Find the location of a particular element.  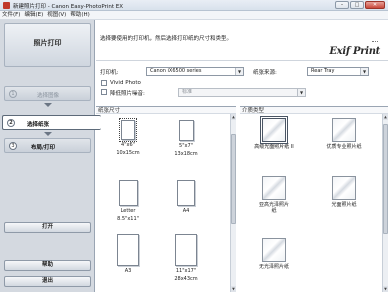

step-select-images: 1 选择图像 is located at coordinates (47, 93).